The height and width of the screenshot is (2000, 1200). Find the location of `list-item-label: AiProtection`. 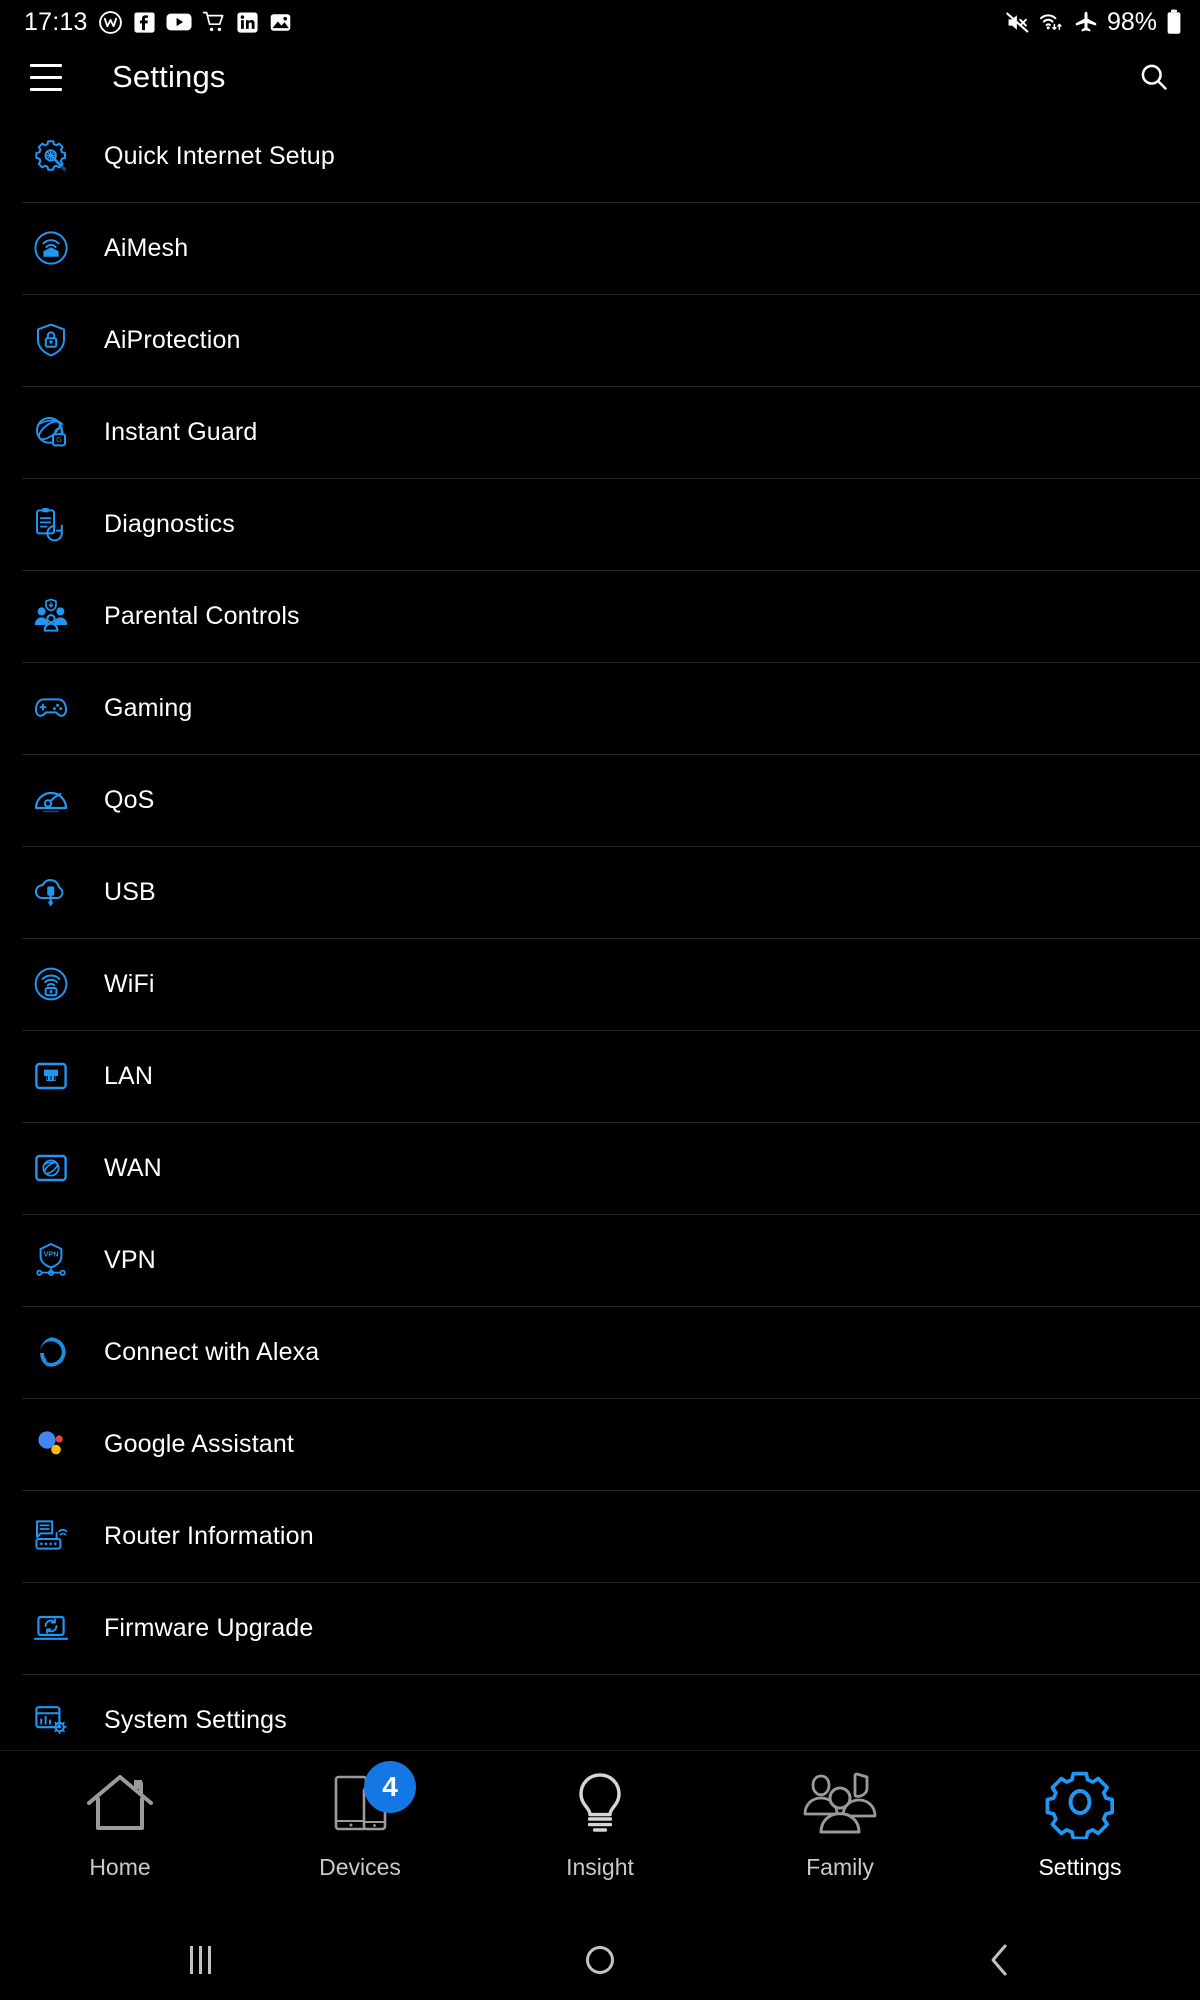

list-item-label: AiProtection is located at coordinates (172, 339).